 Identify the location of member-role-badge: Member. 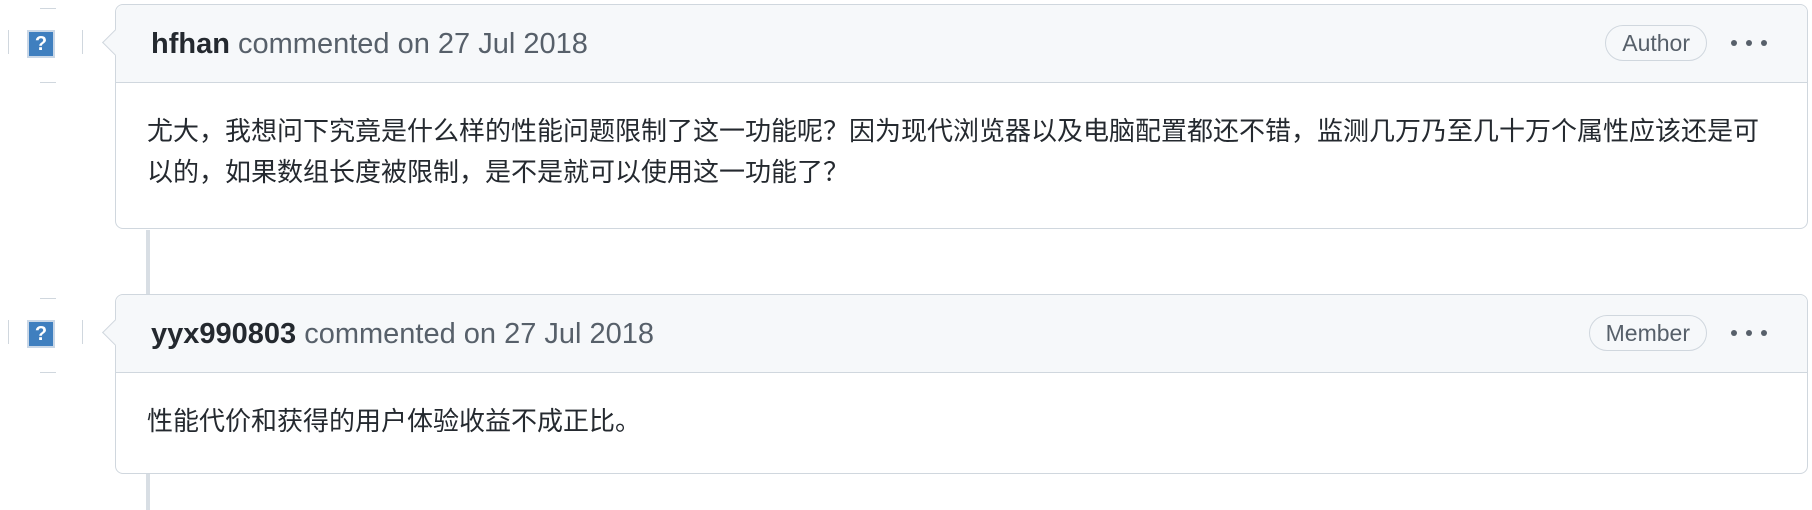
(1647, 333).